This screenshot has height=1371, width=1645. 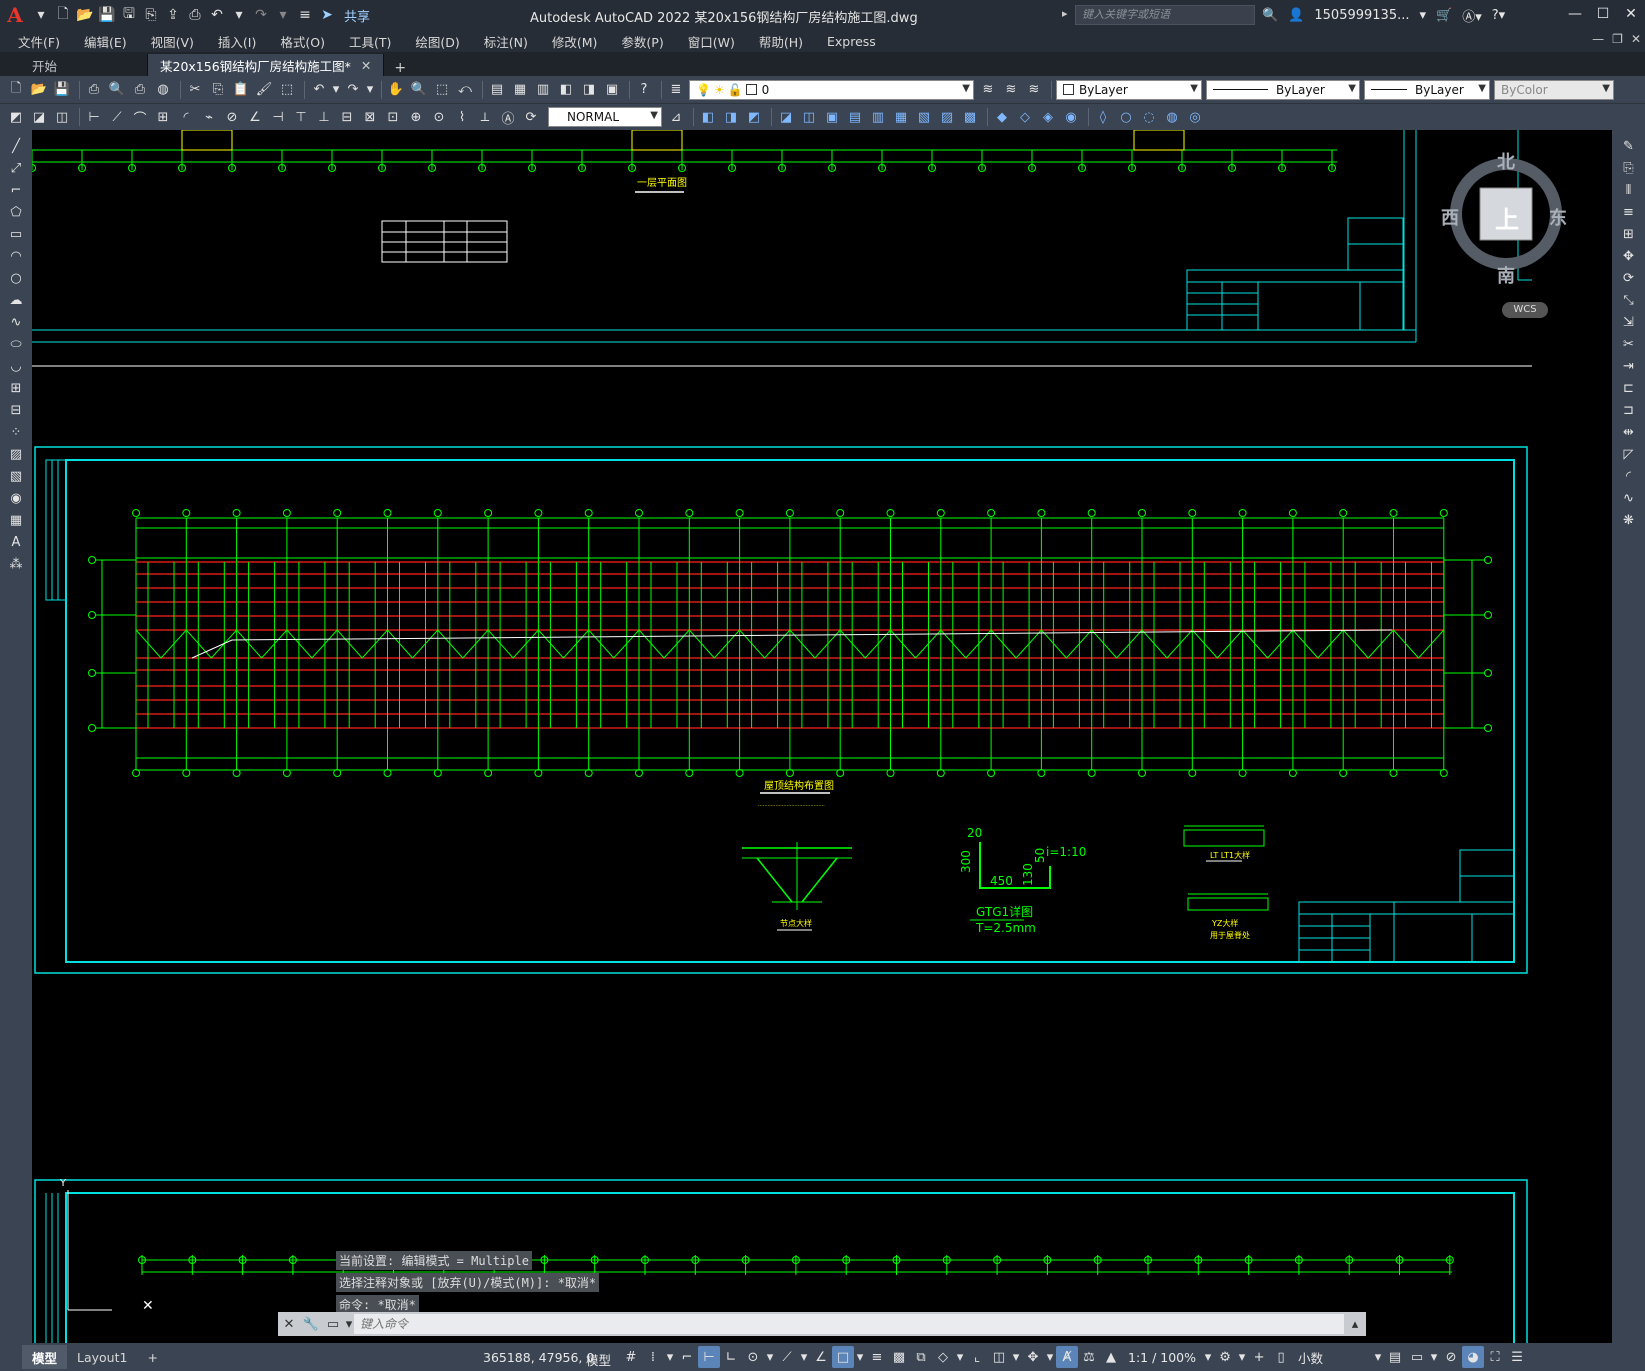 What do you see at coordinates (589, 90) in the screenshot?
I see `markup-icon: ◨` at bounding box center [589, 90].